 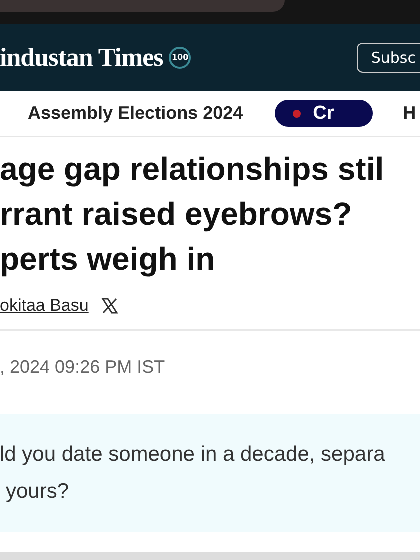 What do you see at coordinates (180, 57) in the screenshot?
I see `anniversary-badge: 100` at bounding box center [180, 57].